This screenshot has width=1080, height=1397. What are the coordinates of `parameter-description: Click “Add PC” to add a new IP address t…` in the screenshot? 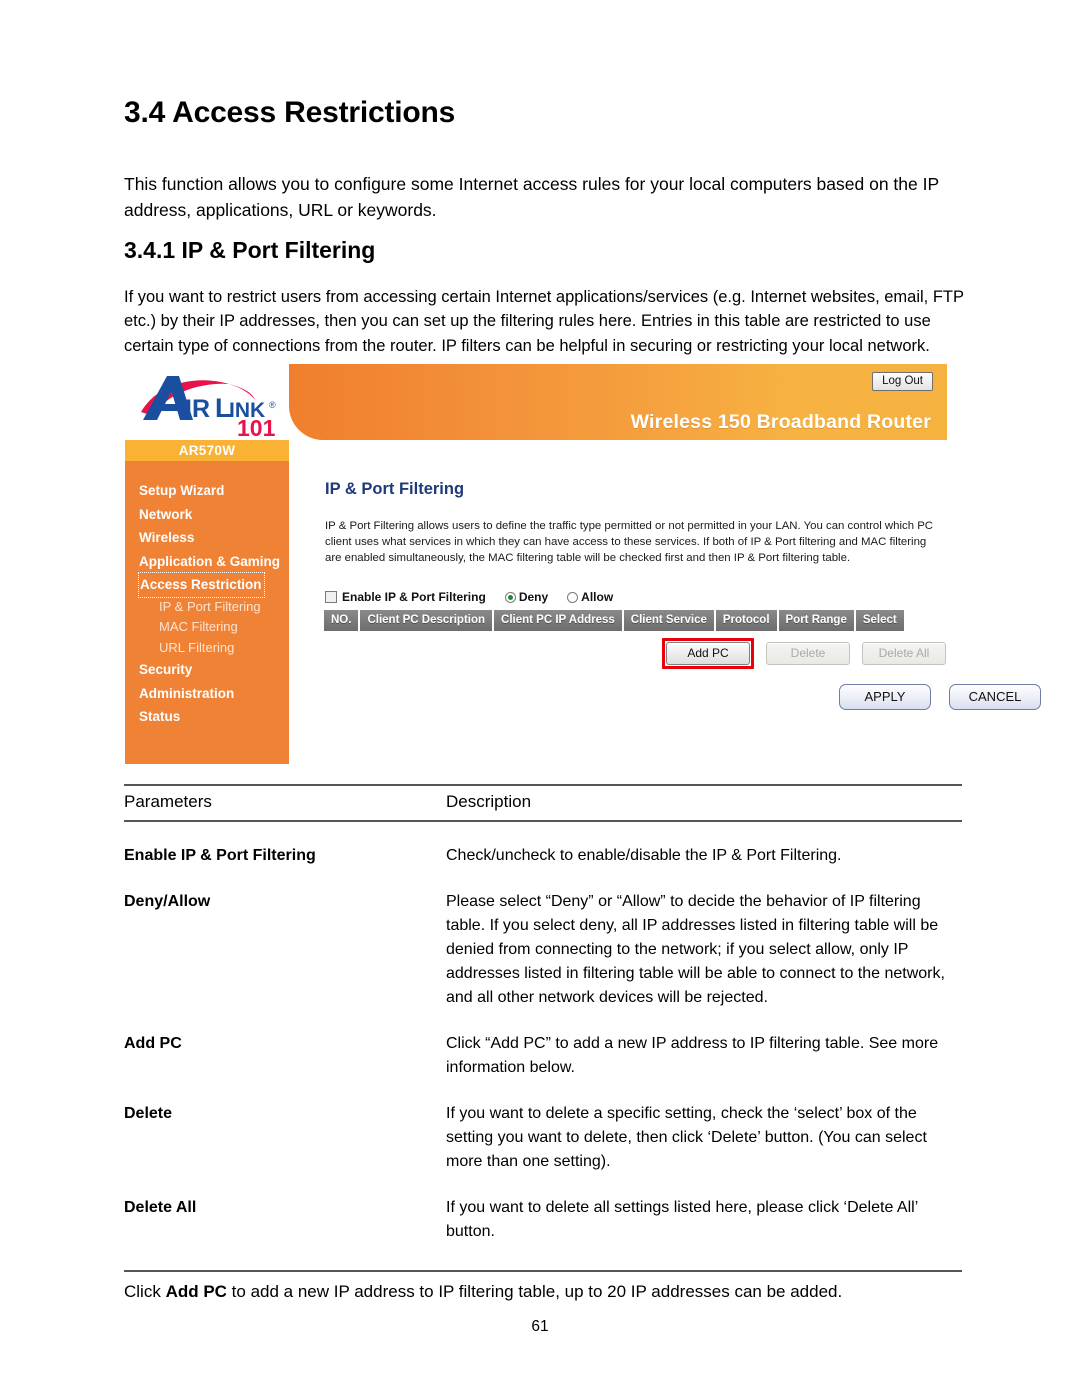 It's located at (692, 1055).